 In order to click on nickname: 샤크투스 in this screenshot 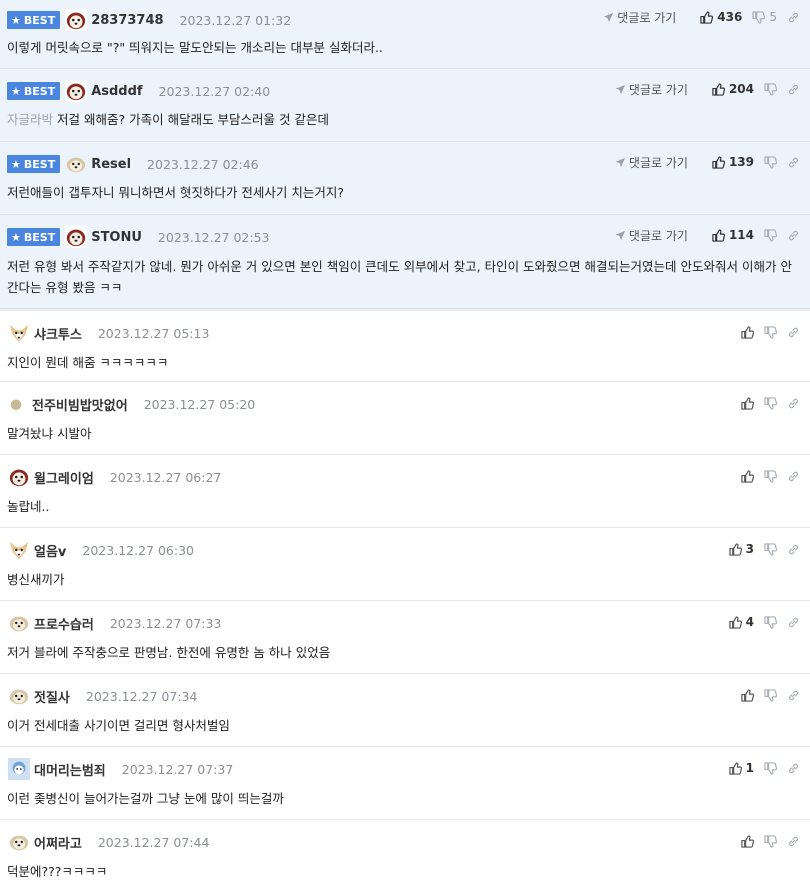, I will do `click(58, 333)`.